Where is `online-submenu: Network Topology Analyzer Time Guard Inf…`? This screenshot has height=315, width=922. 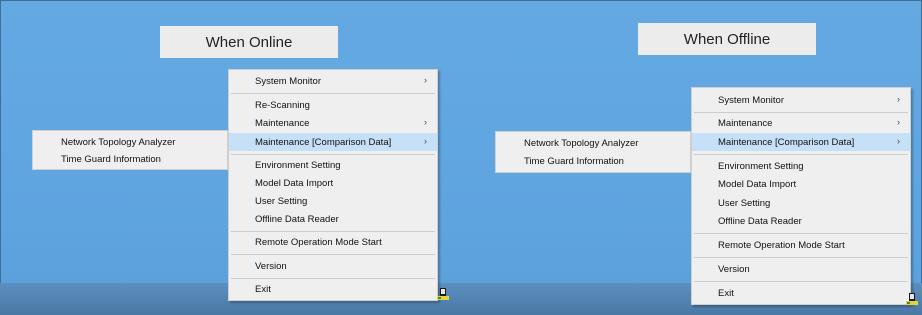 online-submenu: Network Topology Analyzer Time Guard Inf… is located at coordinates (130, 150).